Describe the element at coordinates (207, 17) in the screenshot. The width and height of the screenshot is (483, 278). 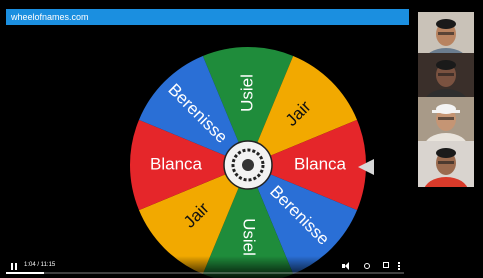
I see `site-header: wheelofnames.com` at that location.